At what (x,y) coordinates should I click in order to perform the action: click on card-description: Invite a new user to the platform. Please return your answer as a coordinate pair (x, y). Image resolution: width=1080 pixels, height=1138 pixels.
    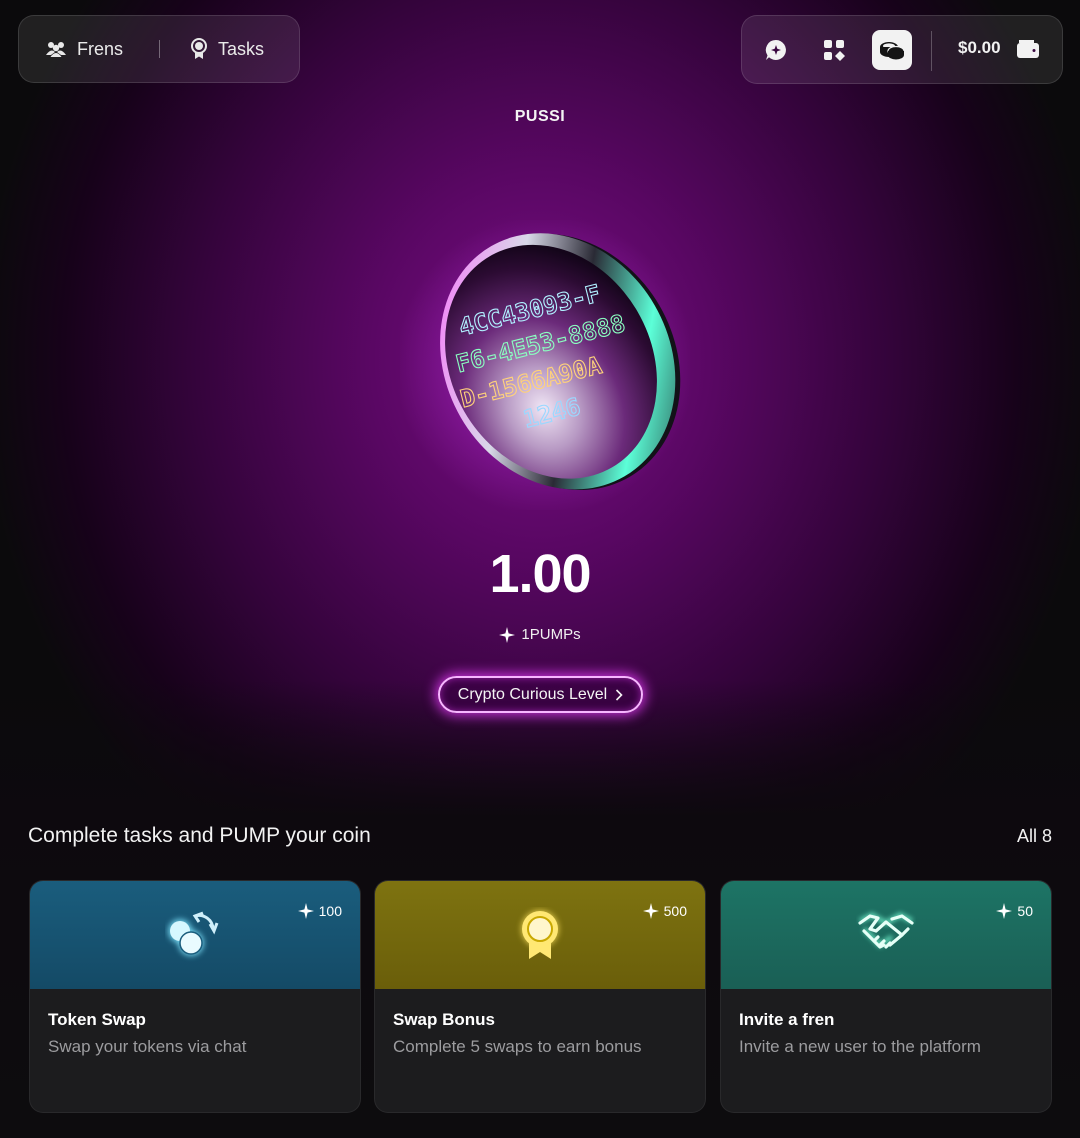
    Looking at the image, I should click on (860, 1046).